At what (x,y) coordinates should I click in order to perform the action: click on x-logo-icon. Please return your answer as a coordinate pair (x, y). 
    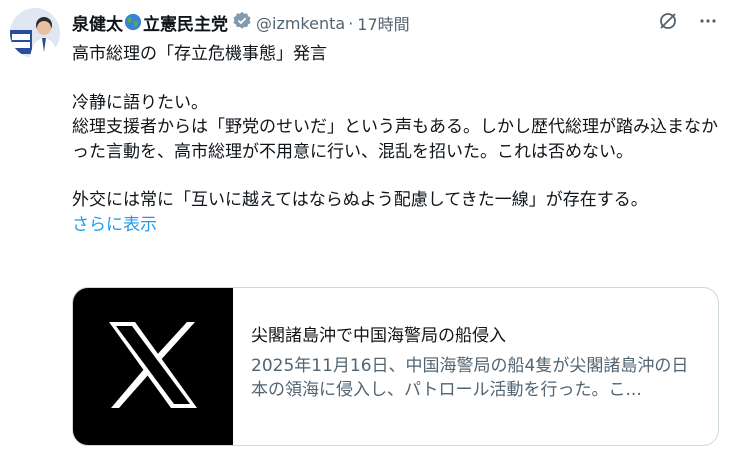
    Looking at the image, I should click on (153, 367).